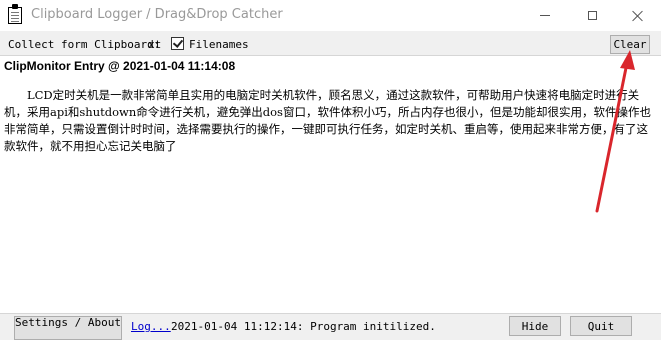 The width and height of the screenshot is (661, 340). What do you see at coordinates (303, 326) in the screenshot?
I see `status-message: 2021-01-04 11:12:14: Program initilized.` at bounding box center [303, 326].